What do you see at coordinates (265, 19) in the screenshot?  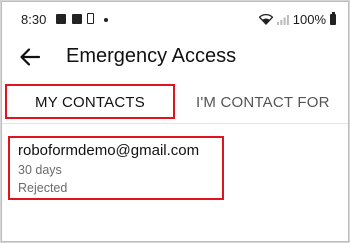 I see `wifi-icon` at bounding box center [265, 19].